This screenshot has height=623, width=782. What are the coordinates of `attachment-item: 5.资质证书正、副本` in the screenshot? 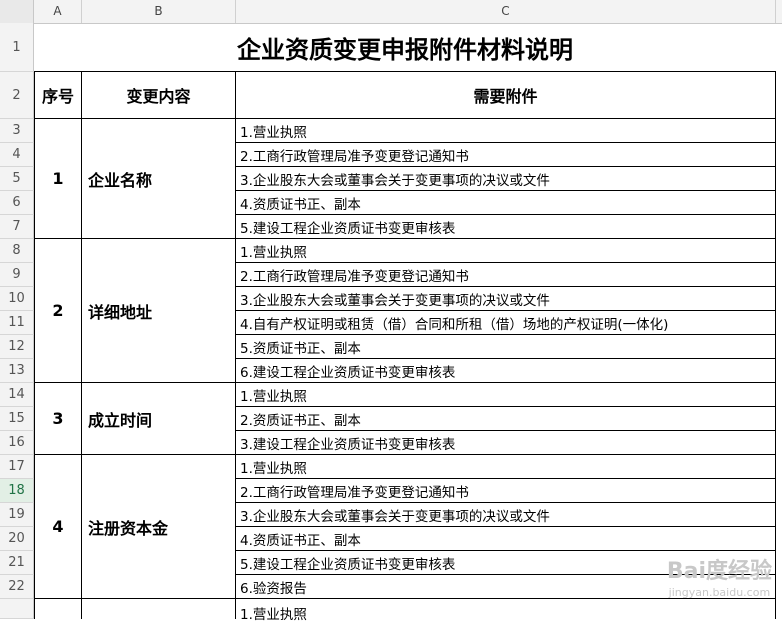 It's located at (506, 347).